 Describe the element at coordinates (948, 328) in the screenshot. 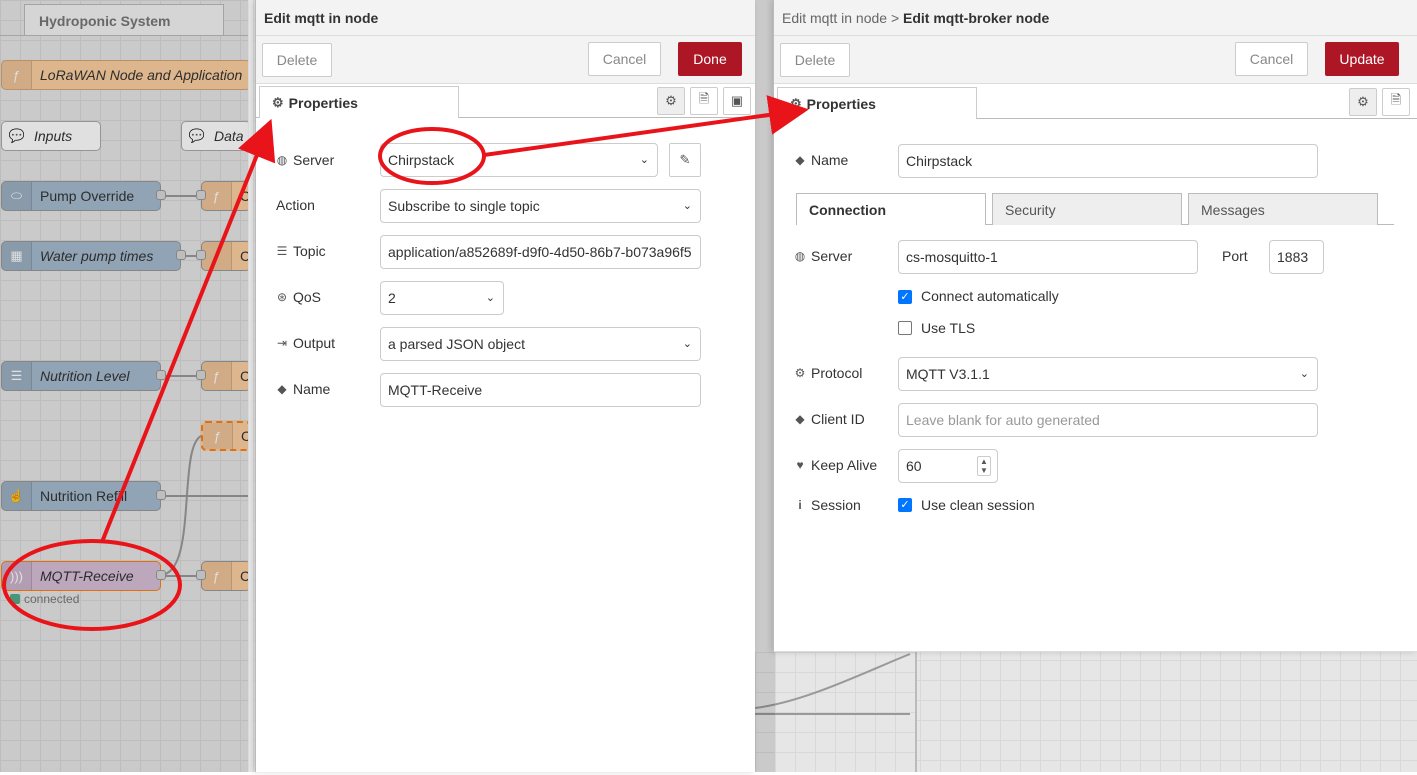

I see `use-tls-label: Use TLS` at that location.